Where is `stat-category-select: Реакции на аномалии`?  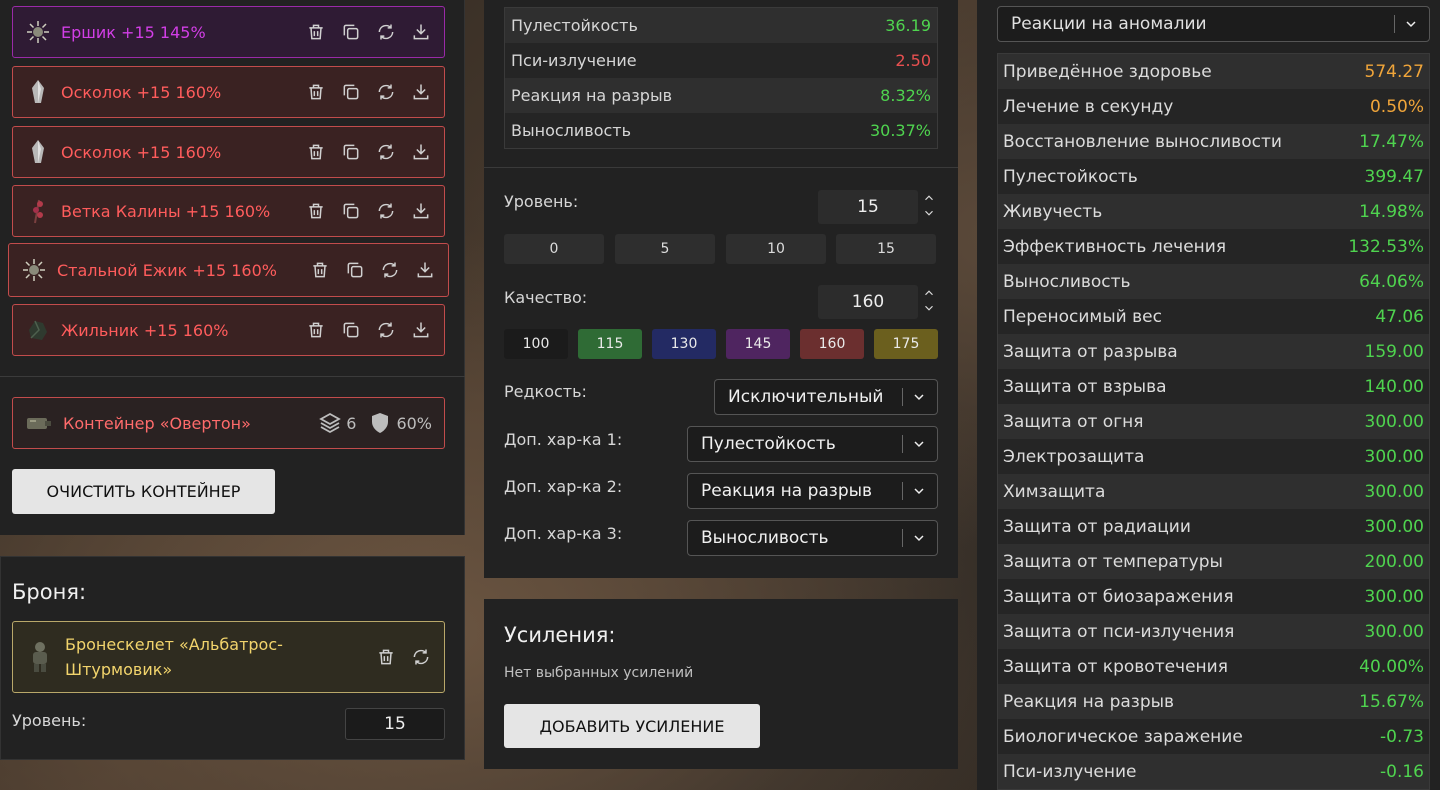
stat-category-select: Реакции на аномалии is located at coordinates (1213, 24).